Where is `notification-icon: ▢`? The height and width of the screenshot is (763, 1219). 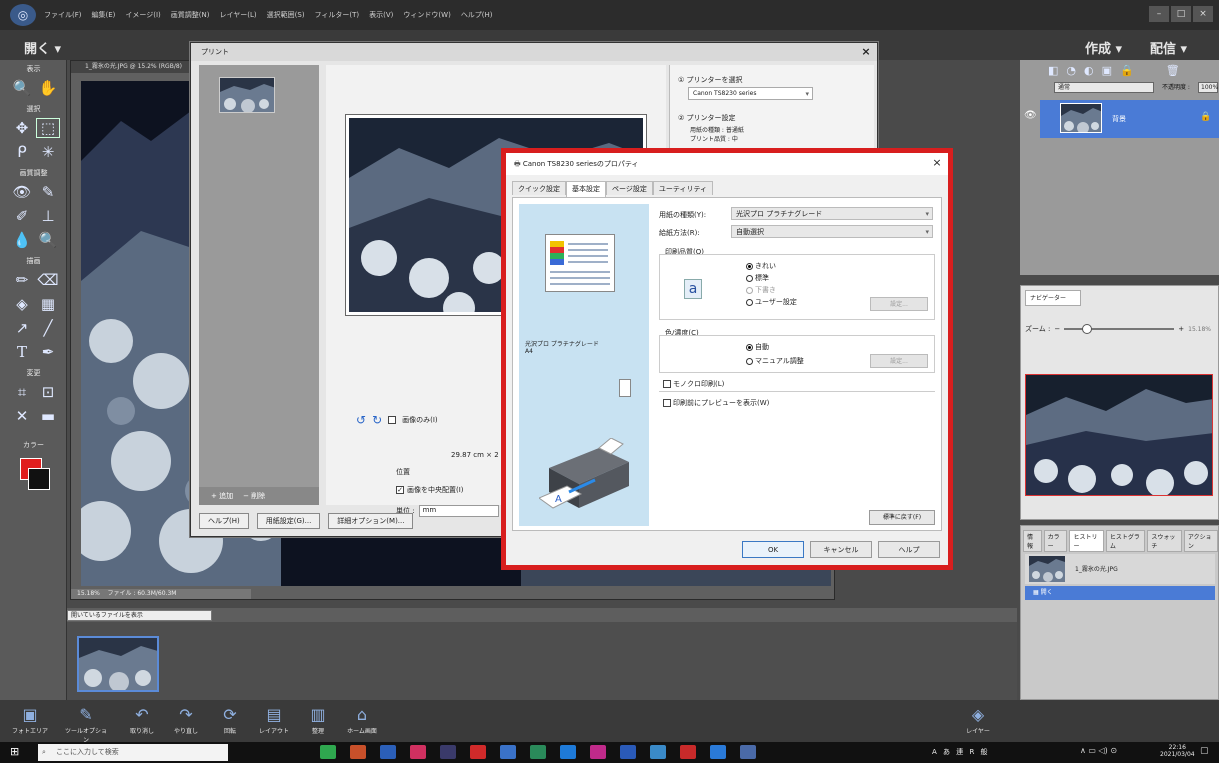
notification-icon: ▢ is located at coordinates (1204, 751).